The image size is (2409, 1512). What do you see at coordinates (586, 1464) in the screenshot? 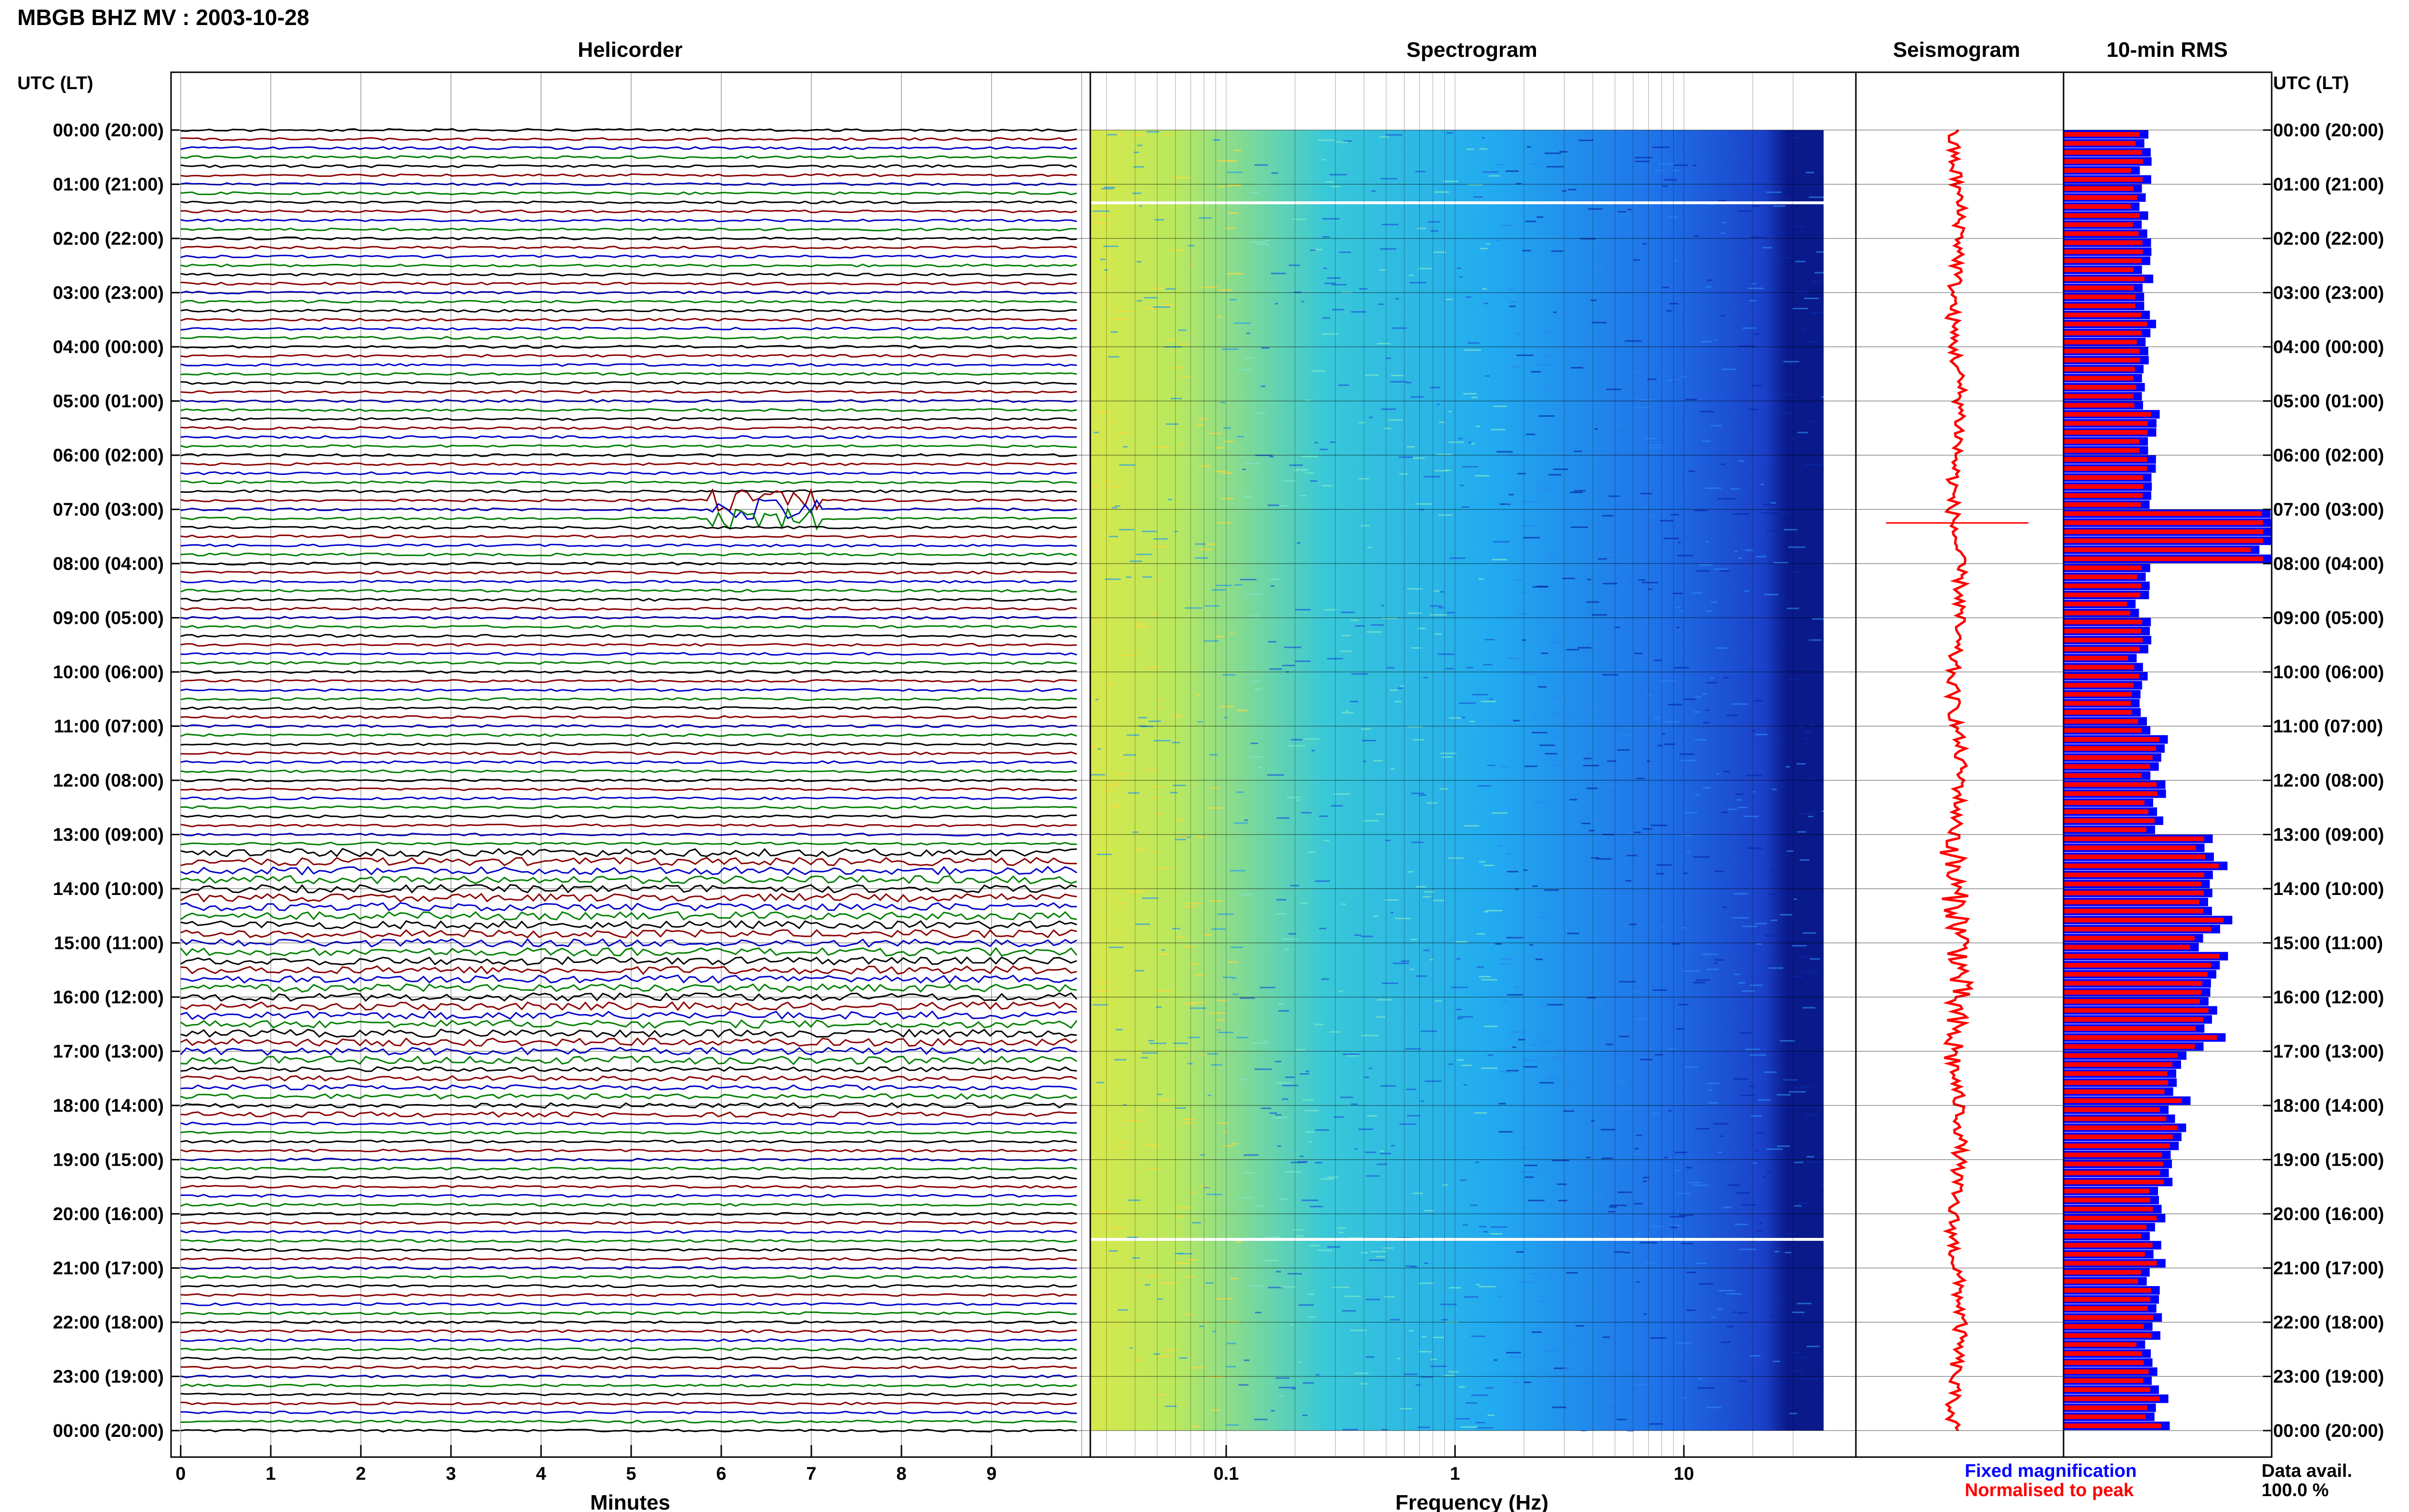
I see `minute-tick-labels: 0 1 2 3 4 5 6 7 8 9` at bounding box center [586, 1464].